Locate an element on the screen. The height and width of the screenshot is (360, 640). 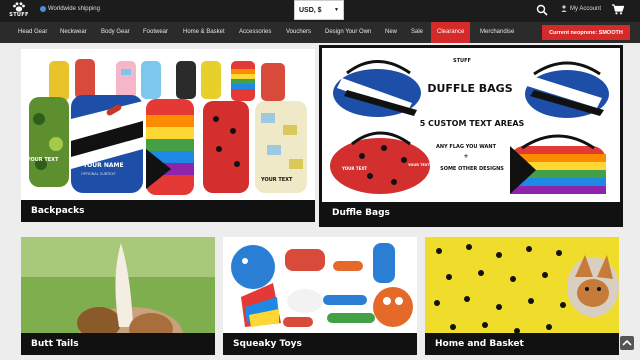
svg-text: OPTIONAL SUBTEXT is located at coordinates (99, 174).